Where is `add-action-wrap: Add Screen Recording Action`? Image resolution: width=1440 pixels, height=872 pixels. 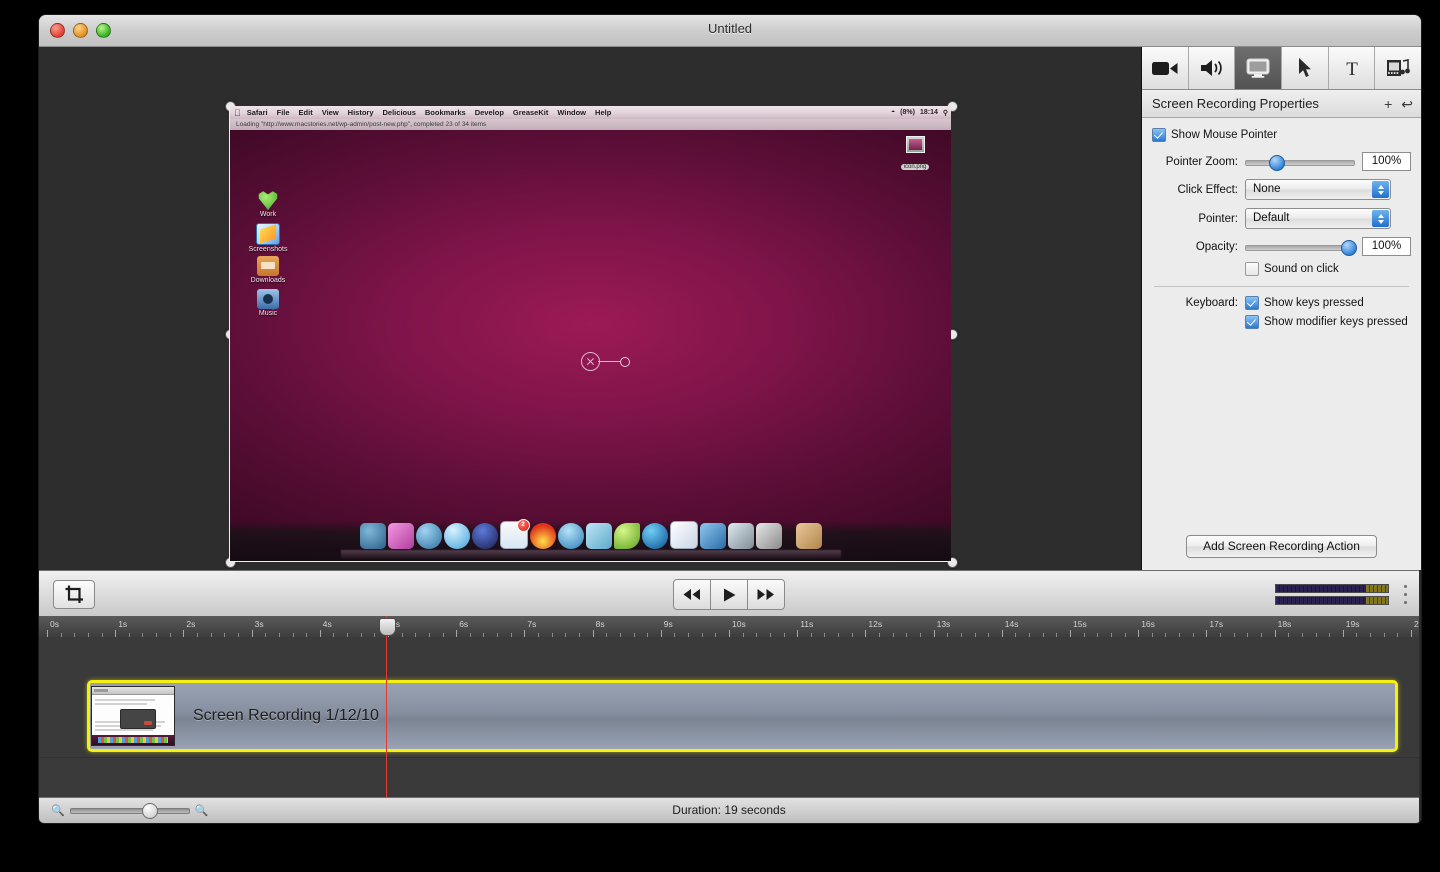 add-action-wrap: Add Screen Recording Action is located at coordinates (1281, 546).